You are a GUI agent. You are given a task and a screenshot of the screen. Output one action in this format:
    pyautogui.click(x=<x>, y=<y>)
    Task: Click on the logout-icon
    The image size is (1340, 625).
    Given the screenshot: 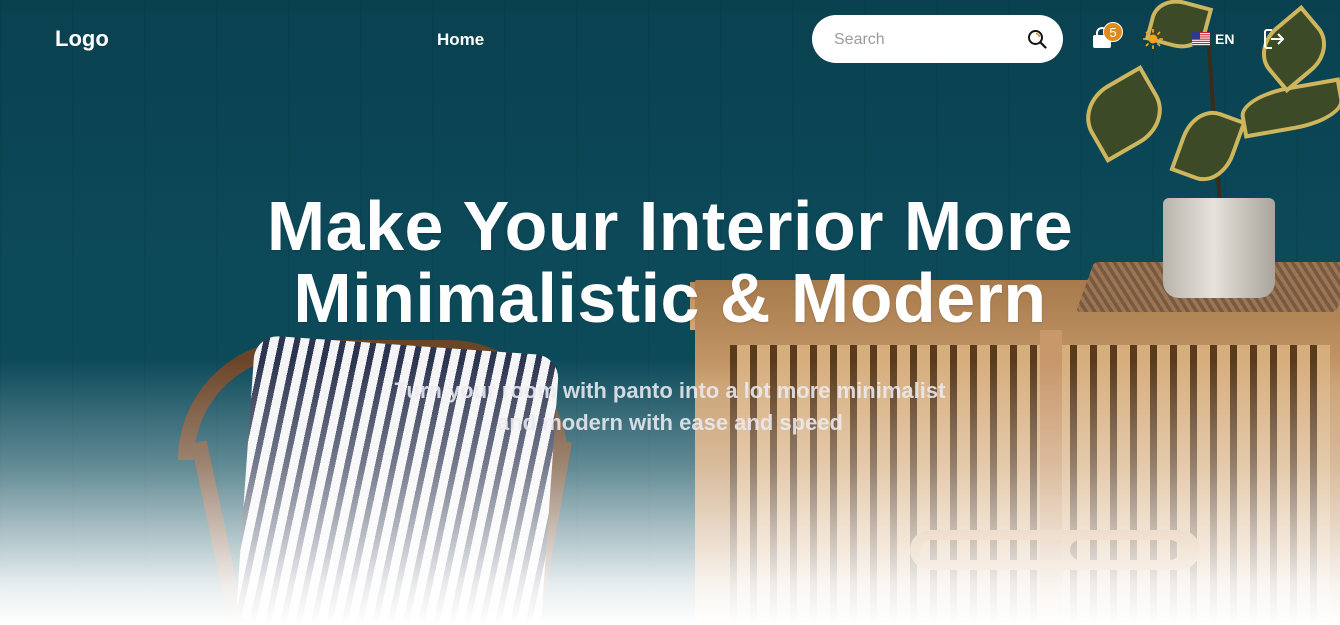 What is the action you would take?
    pyautogui.click(x=1274, y=39)
    